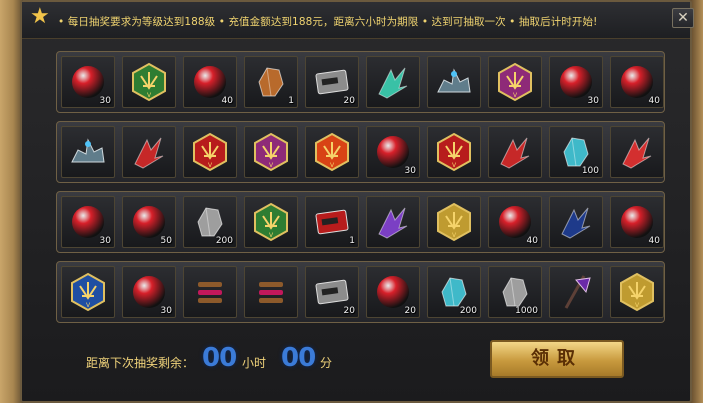 The width and height of the screenshot is (703, 403). I want to click on purple-axe-icon, so click(577, 292).